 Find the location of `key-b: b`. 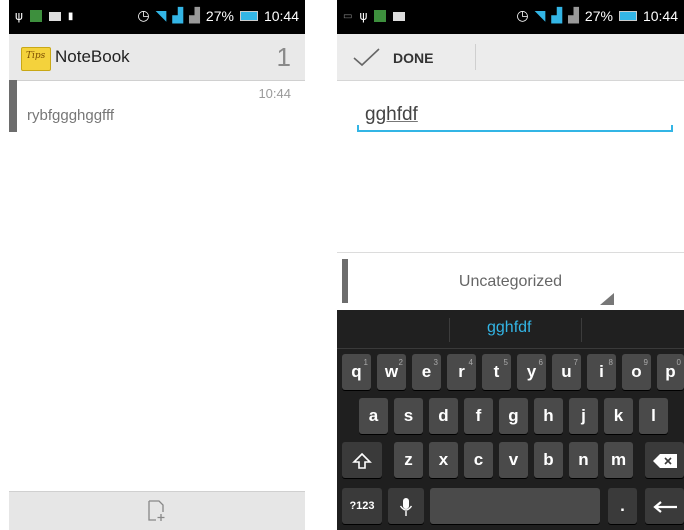

key-b: b is located at coordinates (548, 460).